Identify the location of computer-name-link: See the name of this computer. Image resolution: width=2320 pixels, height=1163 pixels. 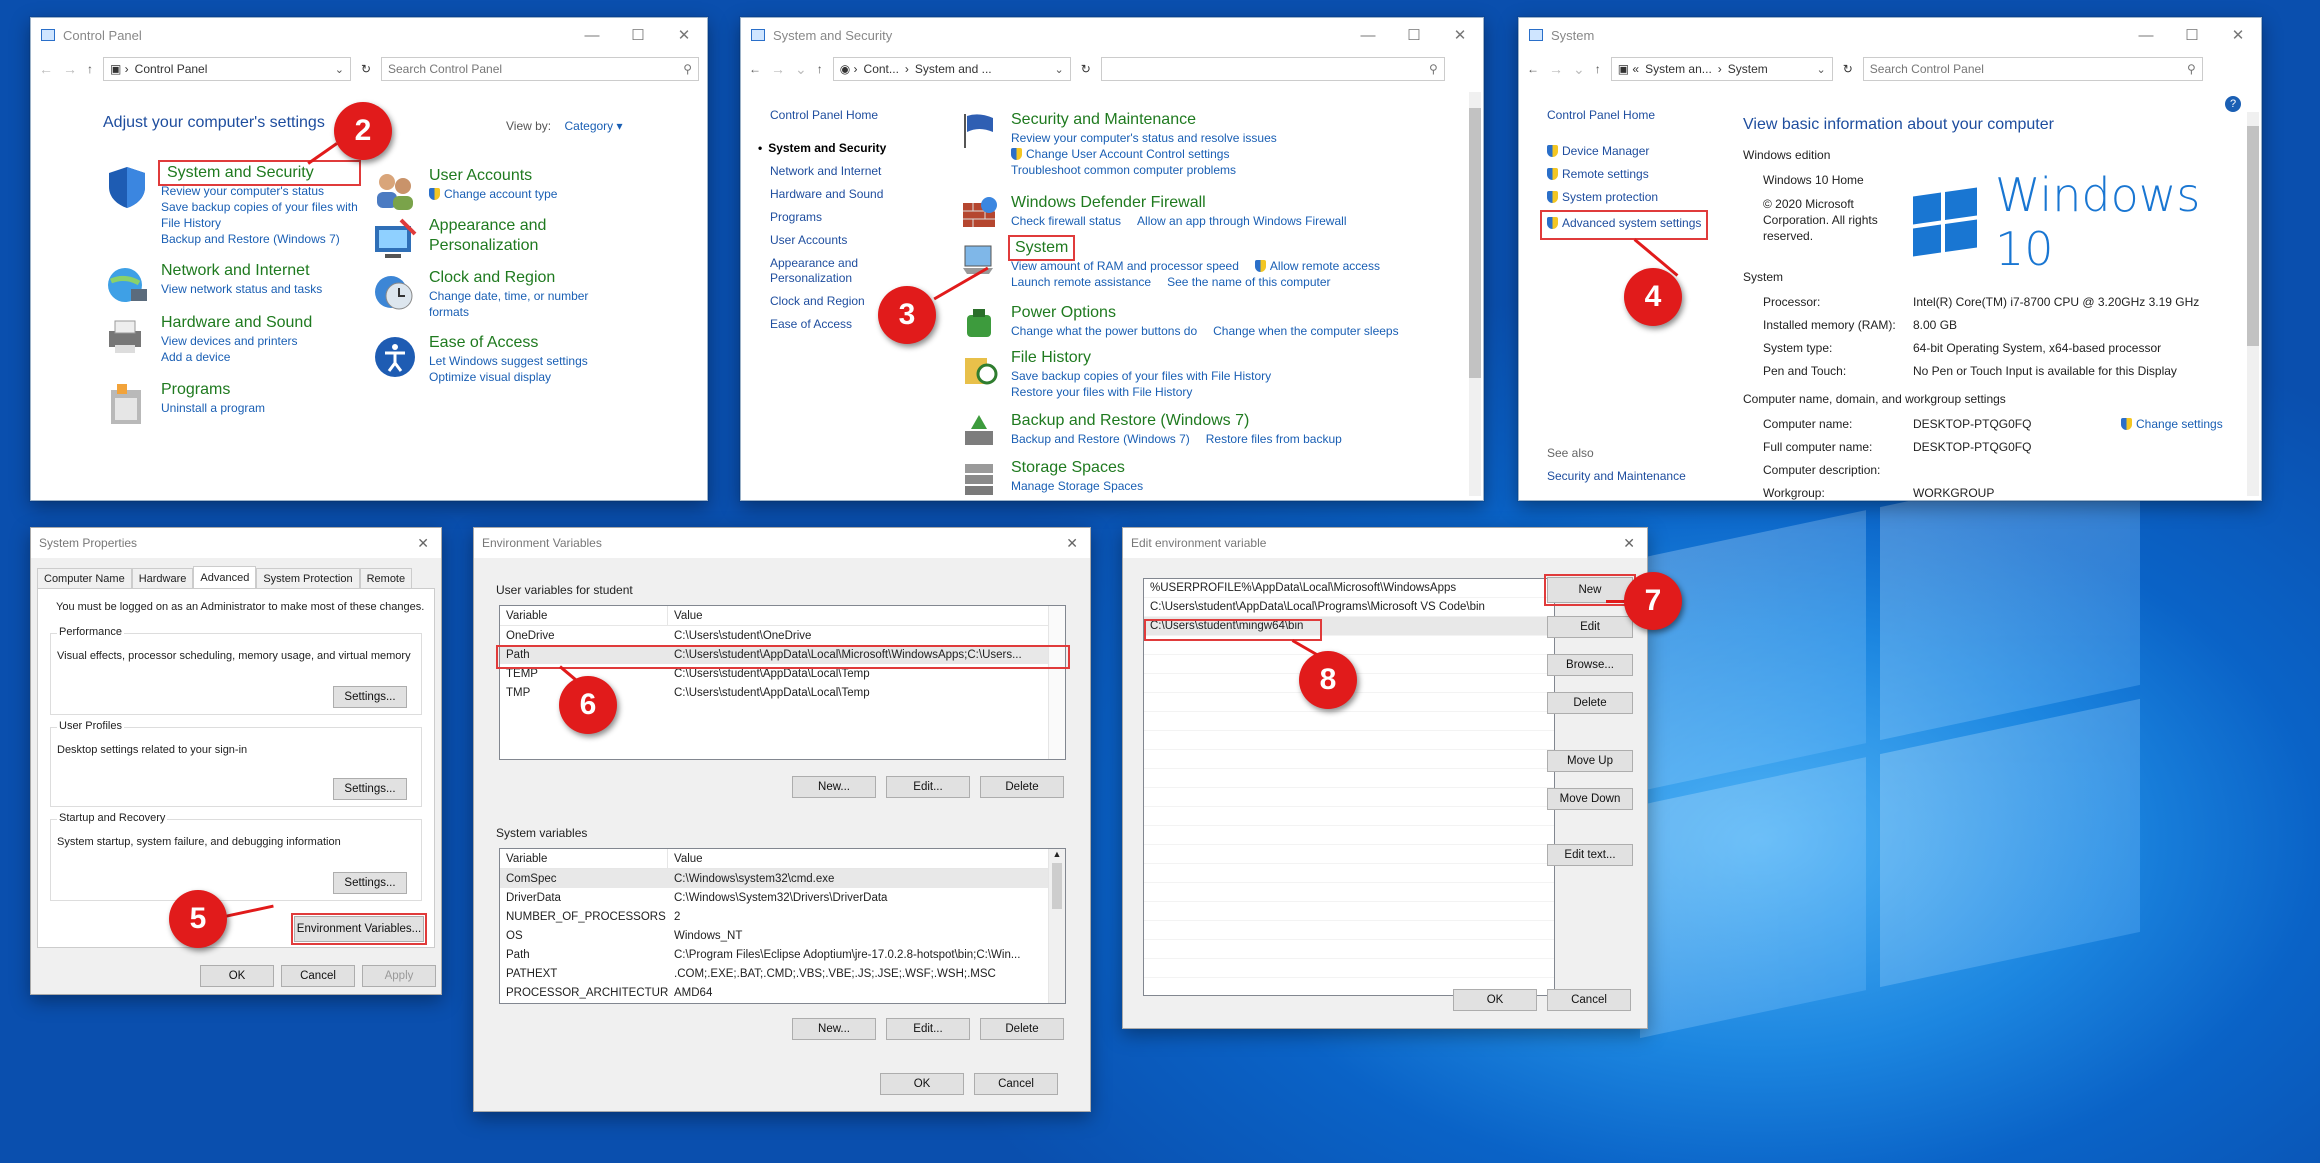
(1248, 282).